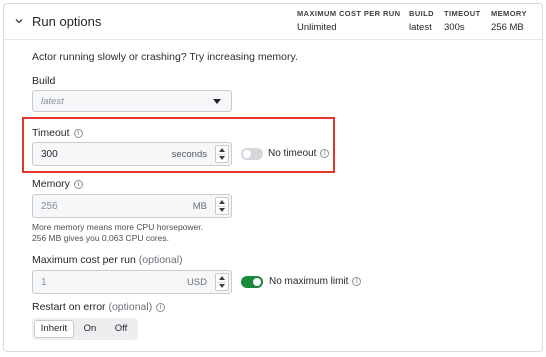  Describe the element at coordinates (101, 238) in the screenshot. I see `memory-help-line: 256 MB gives you 0.063 CPU cores.` at that location.